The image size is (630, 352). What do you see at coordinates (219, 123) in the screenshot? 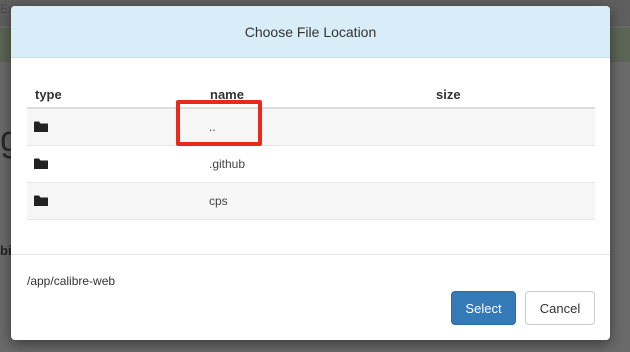
I see `annotation-highlight-box` at bounding box center [219, 123].